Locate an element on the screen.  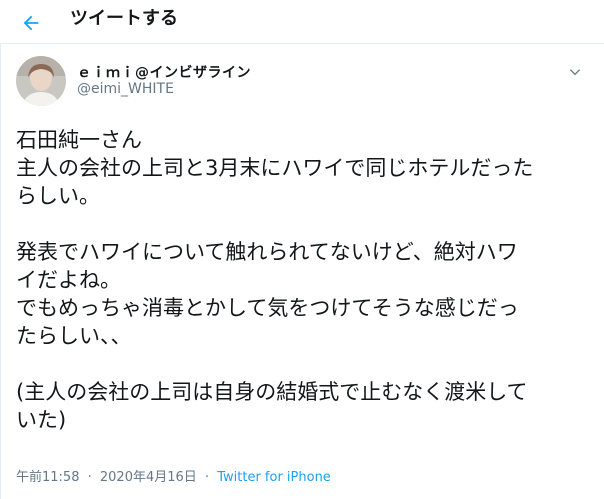
tweet-text-line: 主人の会社の上司と3月末にハワイで同じホテルだった is located at coordinates (275, 168).